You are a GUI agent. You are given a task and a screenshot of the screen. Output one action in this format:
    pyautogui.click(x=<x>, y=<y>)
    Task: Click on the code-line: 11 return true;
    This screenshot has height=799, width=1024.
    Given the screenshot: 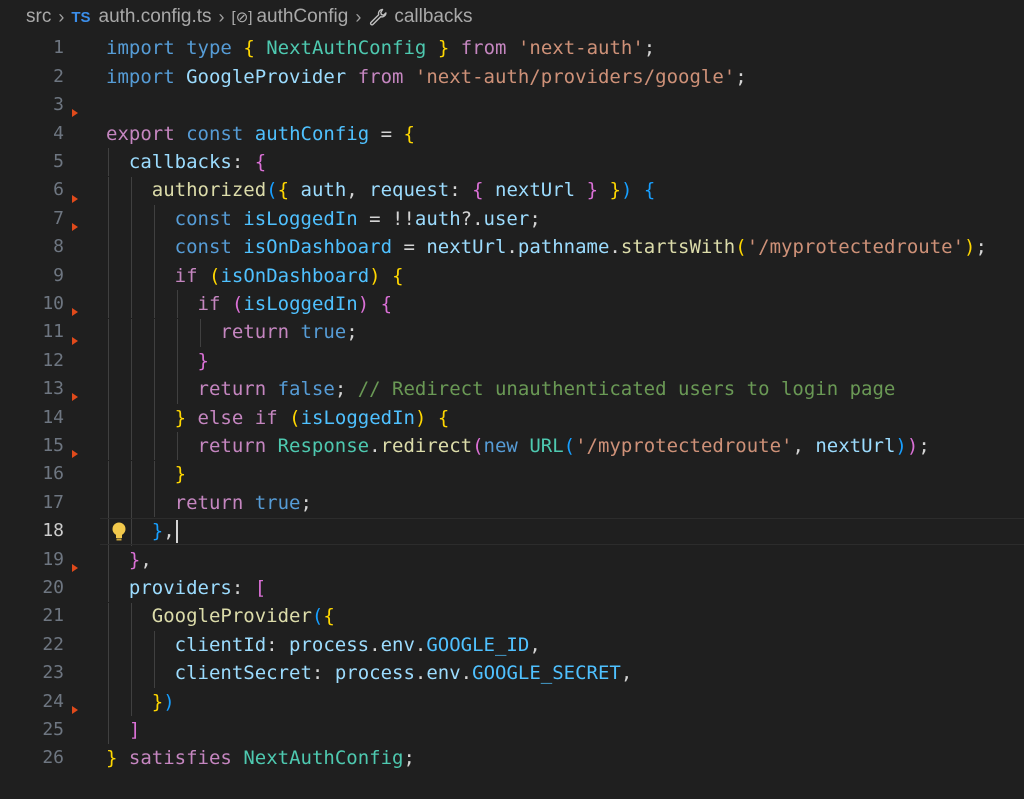 What is the action you would take?
    pyautogui.click(x=512, y=332)
    